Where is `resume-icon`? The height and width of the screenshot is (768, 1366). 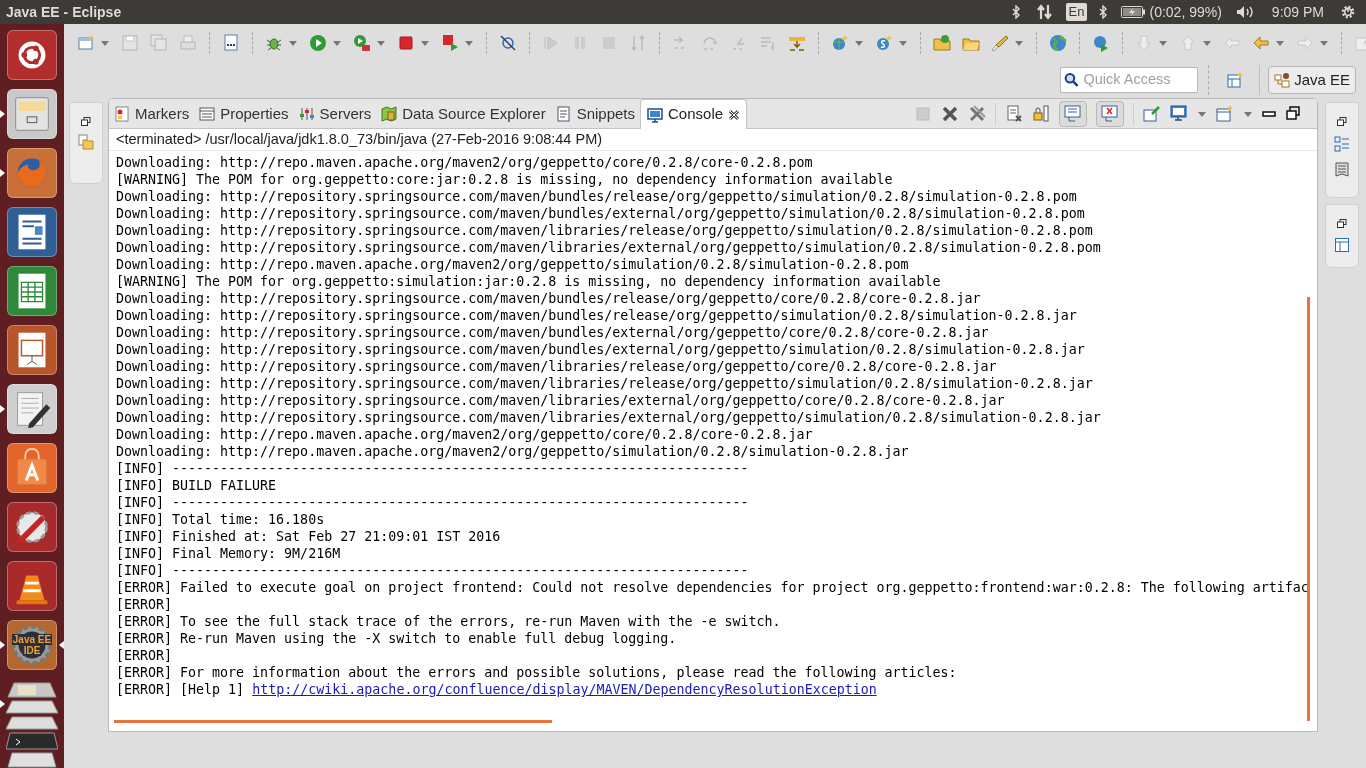 resume-icon is located at coordinates (551, 43).